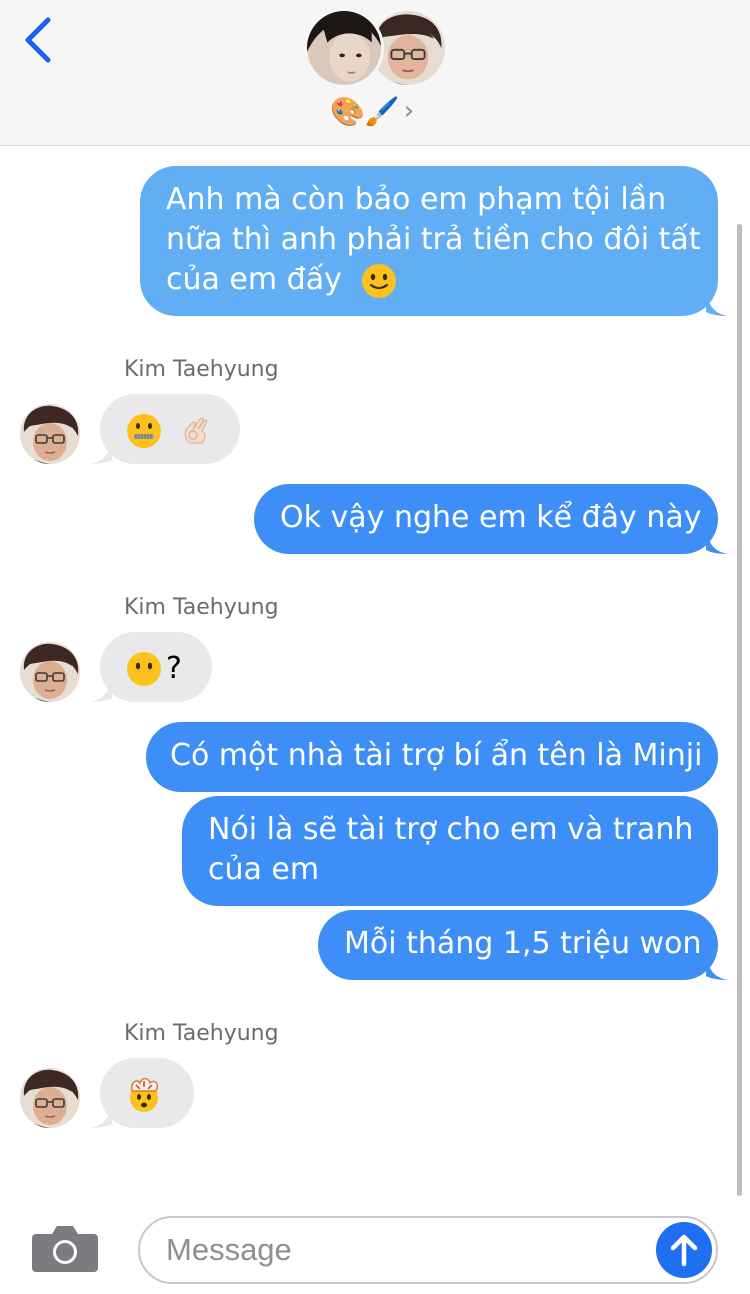  I want to click on message-line: của em đấy, so click(430, 280).